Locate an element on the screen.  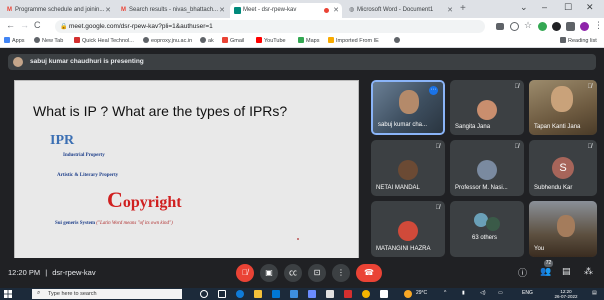
network-icon: ▮ is located at coordinates (463, 293).